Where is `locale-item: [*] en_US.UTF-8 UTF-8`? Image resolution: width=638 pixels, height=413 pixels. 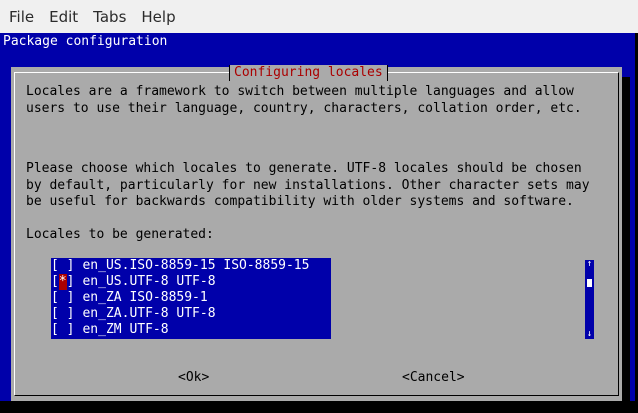
locale-item: [*] en_US.UTF-8 UTF-8 is located at coordinates (133, 282).